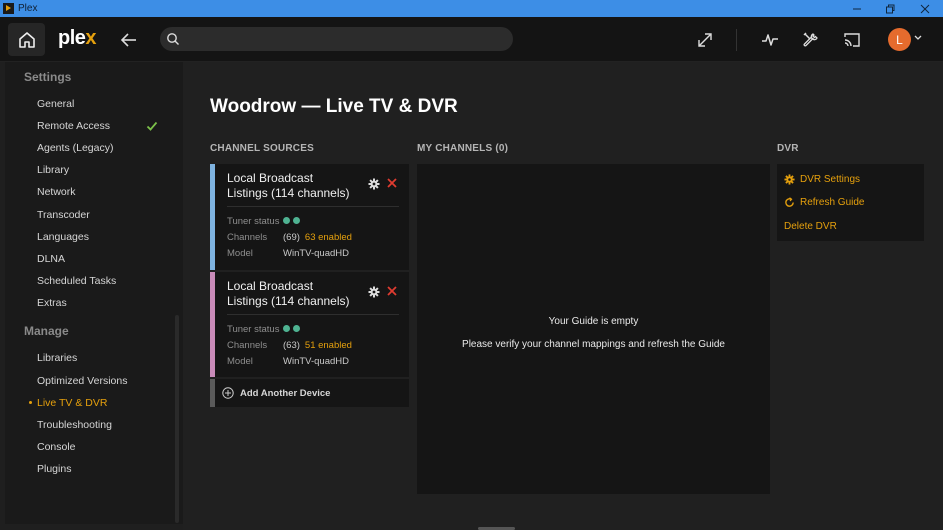 Image resolution: width=943 pixels, height=530 pixels. Describe the element at coordinates (8, 8) in the screenshot. I see `plex-app-icon` at that location.